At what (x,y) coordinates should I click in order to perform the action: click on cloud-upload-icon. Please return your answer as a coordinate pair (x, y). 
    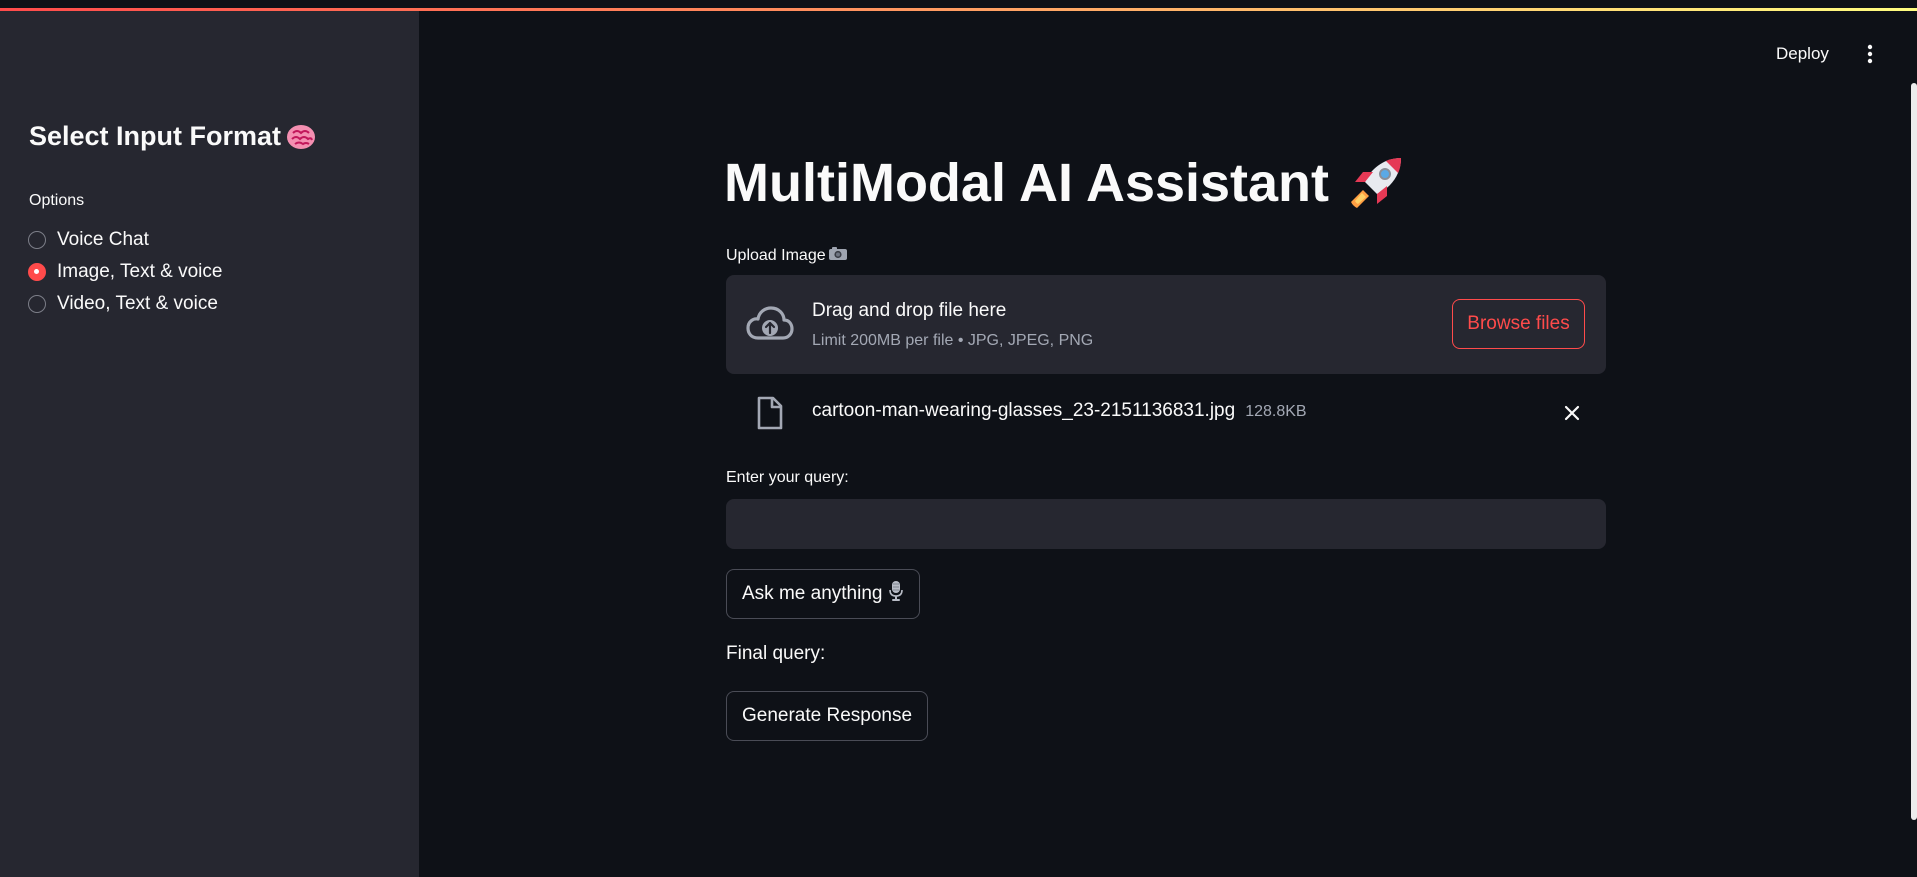
    Looking at the image, I should click on (770, 324).